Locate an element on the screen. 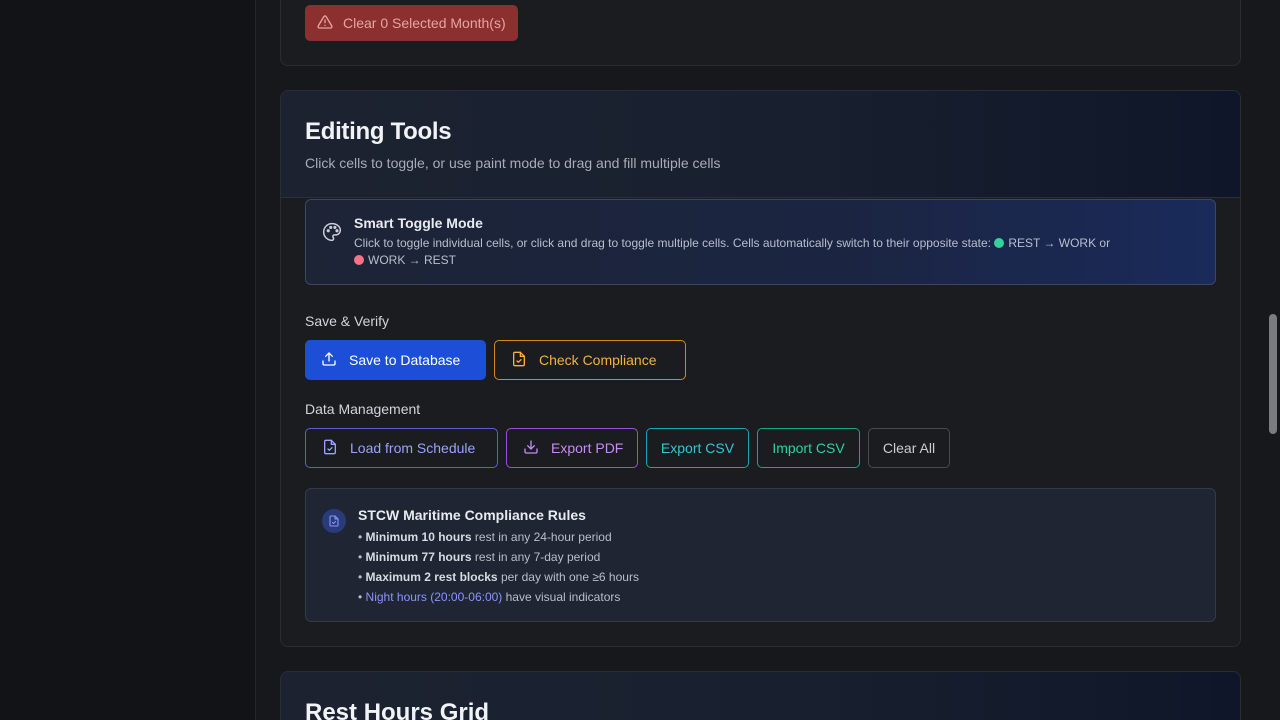 The width and height of the screenshot is (1280, 720). work-dot-icon is located at coordinates (359, 260).